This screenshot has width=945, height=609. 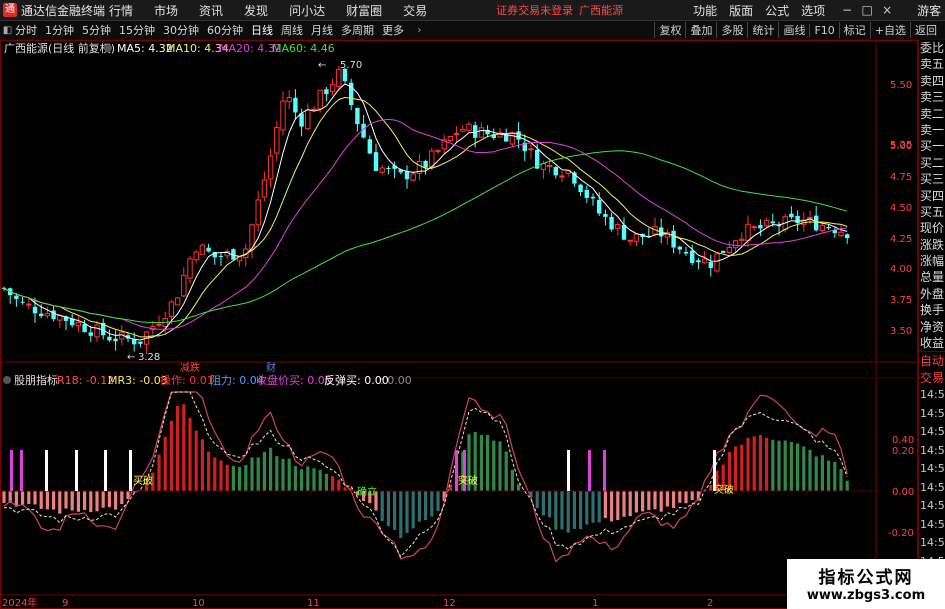 I want to click on period-more: 更多, so click(x=393, y=30).